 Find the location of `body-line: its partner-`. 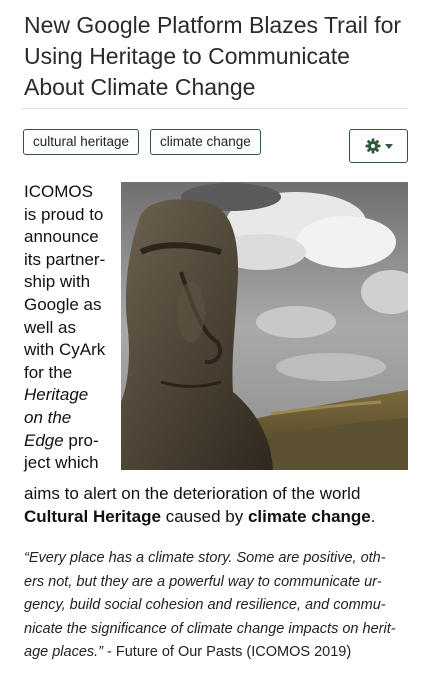

body-line: its partner- is located at coordinates (65, 259).